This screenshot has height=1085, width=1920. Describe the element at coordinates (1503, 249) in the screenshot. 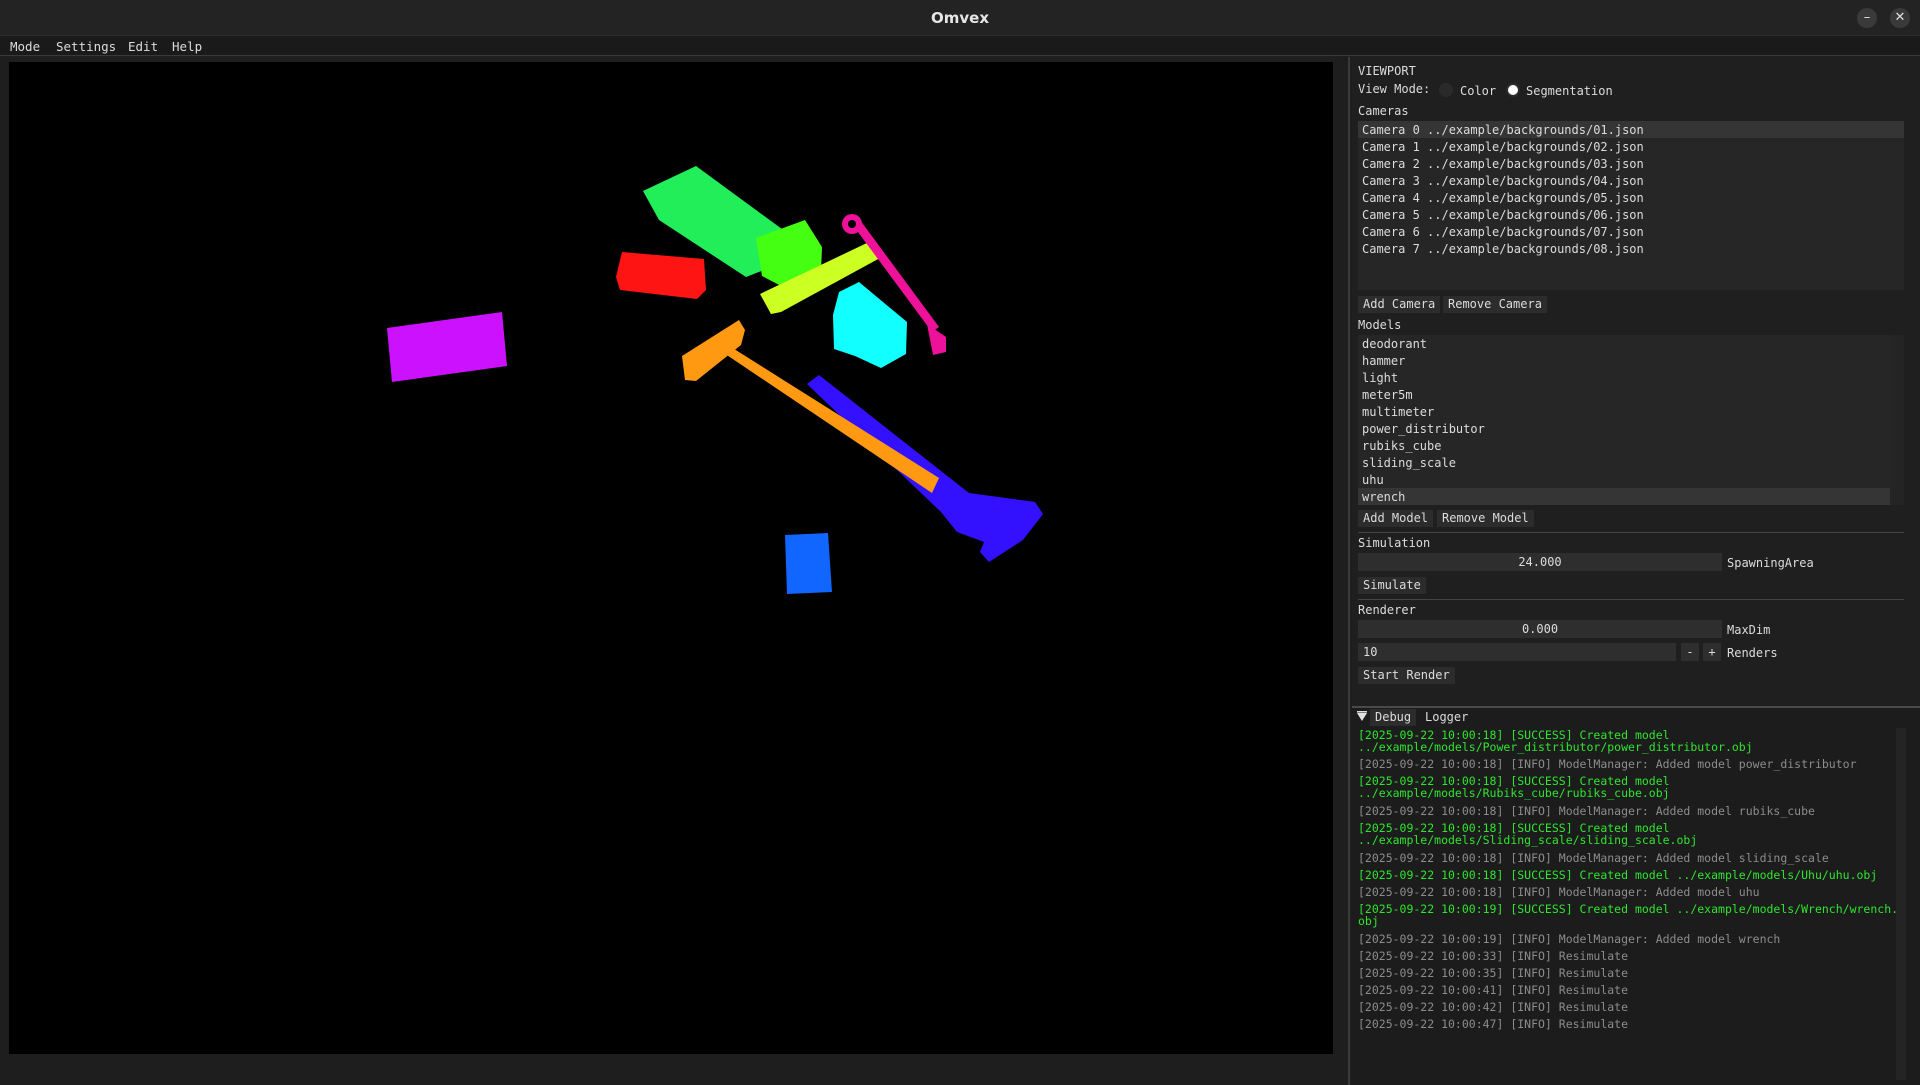

I see `camera-item: Camera 7 ../example/backgrounds/08.json` at that location.